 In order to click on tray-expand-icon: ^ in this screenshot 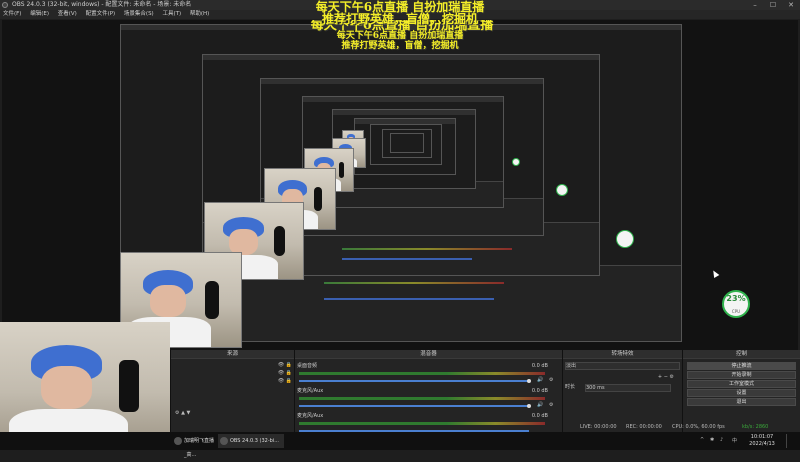, I will do `click(702, 440)`.